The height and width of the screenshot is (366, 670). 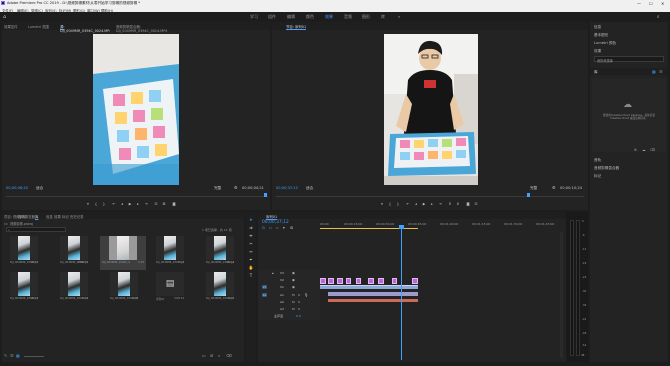 What do you see at coordinates (263, 228) in the screenshot?
I see `nest-icon: ⊡` at bounding box center [263, 228].